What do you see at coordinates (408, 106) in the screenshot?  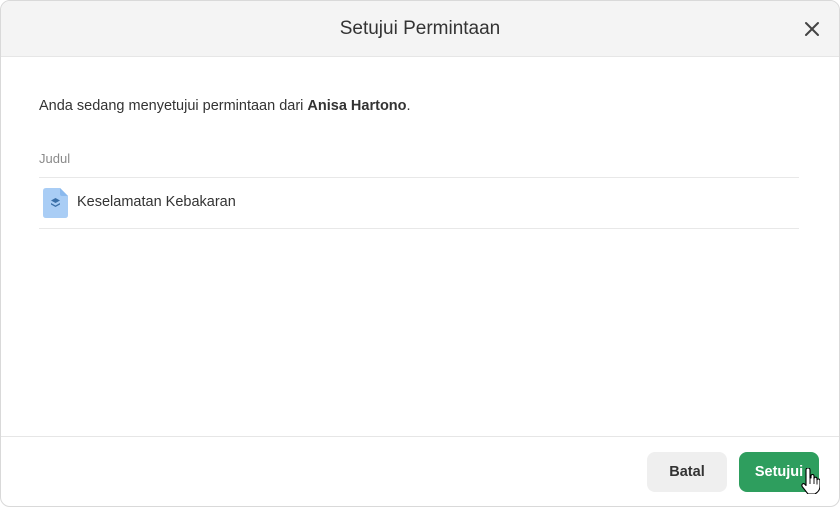 I see `intro-suffix: .` at bounding box center [408, 106].